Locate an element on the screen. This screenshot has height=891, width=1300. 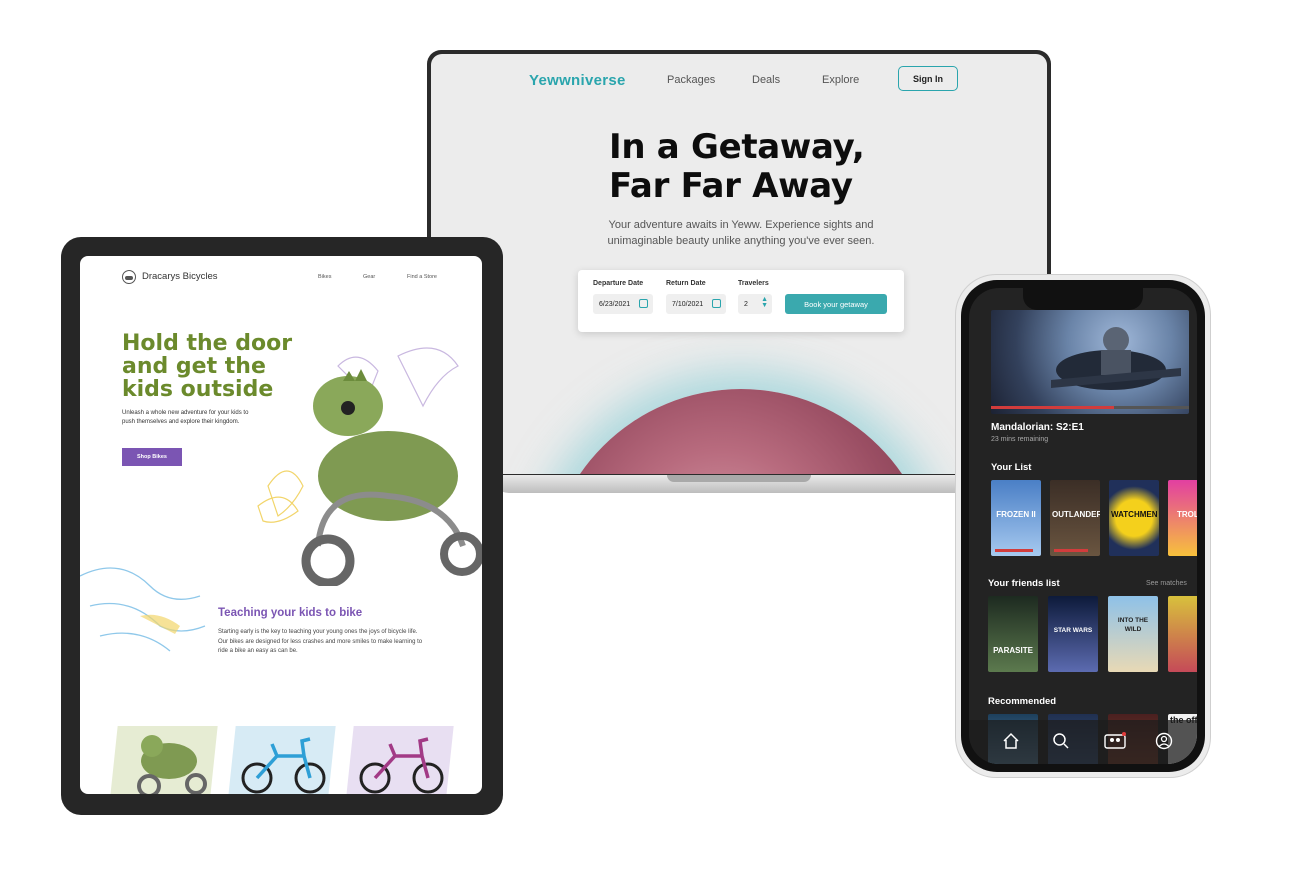
poster-watchmen: WATCHMEN is located at coordinates (1134, 518).